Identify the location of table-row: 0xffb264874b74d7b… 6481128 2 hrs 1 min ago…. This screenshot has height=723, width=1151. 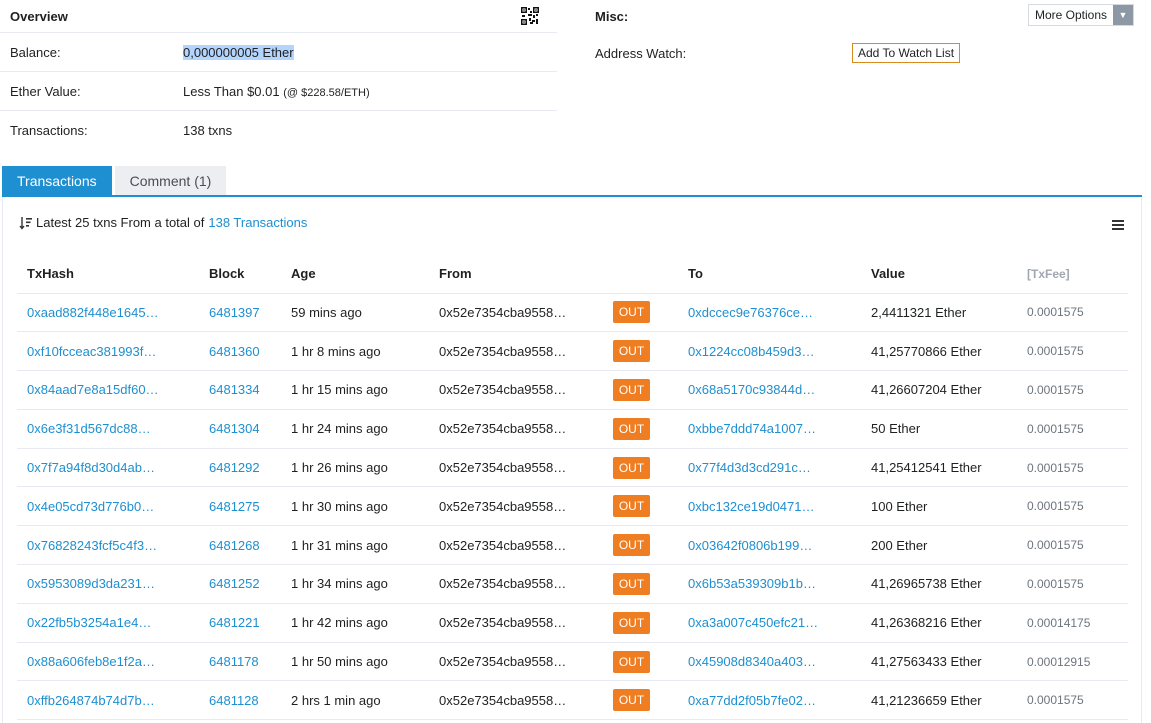
(572, 700).